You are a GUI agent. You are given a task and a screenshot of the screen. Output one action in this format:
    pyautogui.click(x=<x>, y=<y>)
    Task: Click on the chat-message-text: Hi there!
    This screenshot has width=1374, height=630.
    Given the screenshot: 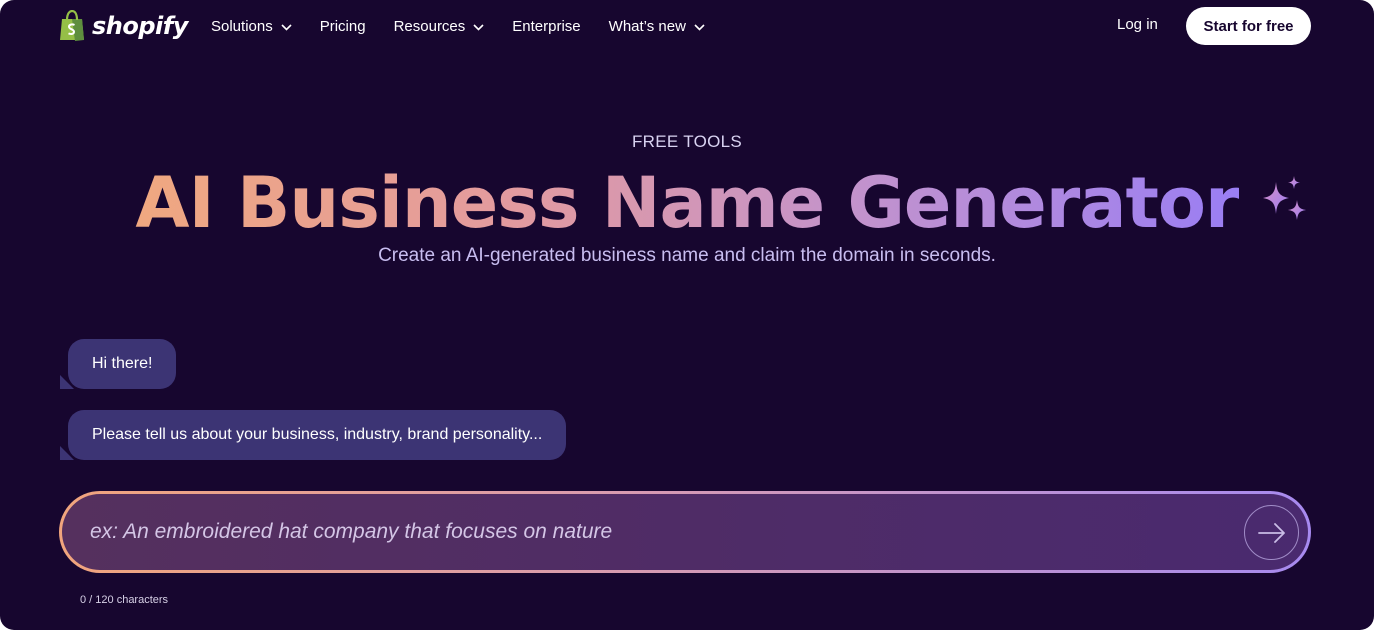 What is the action you would take?
    pyautogui.click(x=122, y=363)
    